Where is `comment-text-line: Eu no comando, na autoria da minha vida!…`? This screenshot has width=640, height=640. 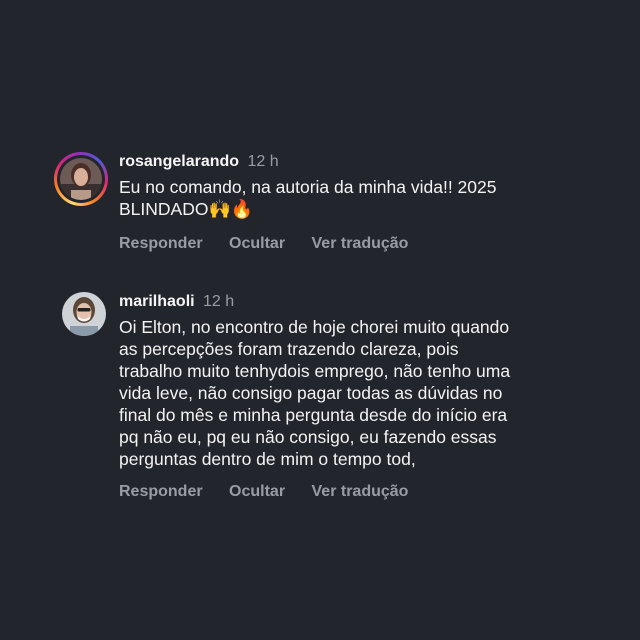
comment-text-line: Eu no comando, na autoria da minha vida!… is located at coordinates (308, 187).